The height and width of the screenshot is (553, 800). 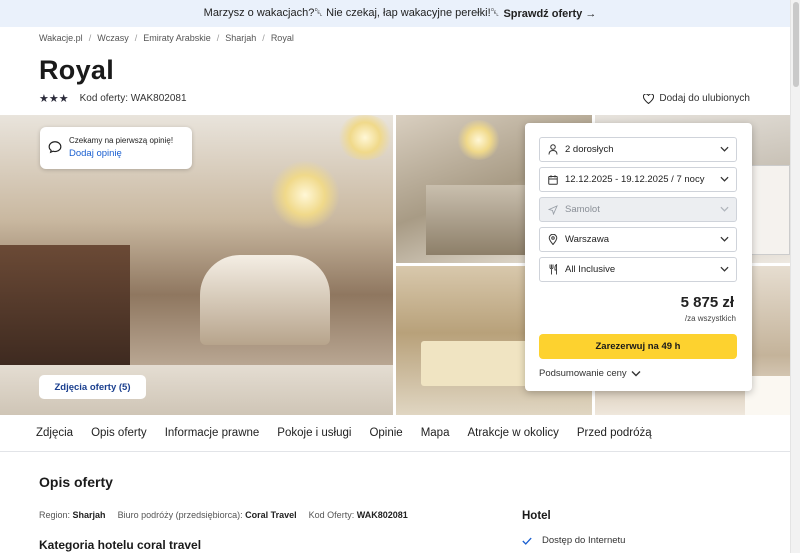 I want to click on dates-select: 12.12.2025 - 19.12.2025 / 7 nocy, so click(x=638, y=179).